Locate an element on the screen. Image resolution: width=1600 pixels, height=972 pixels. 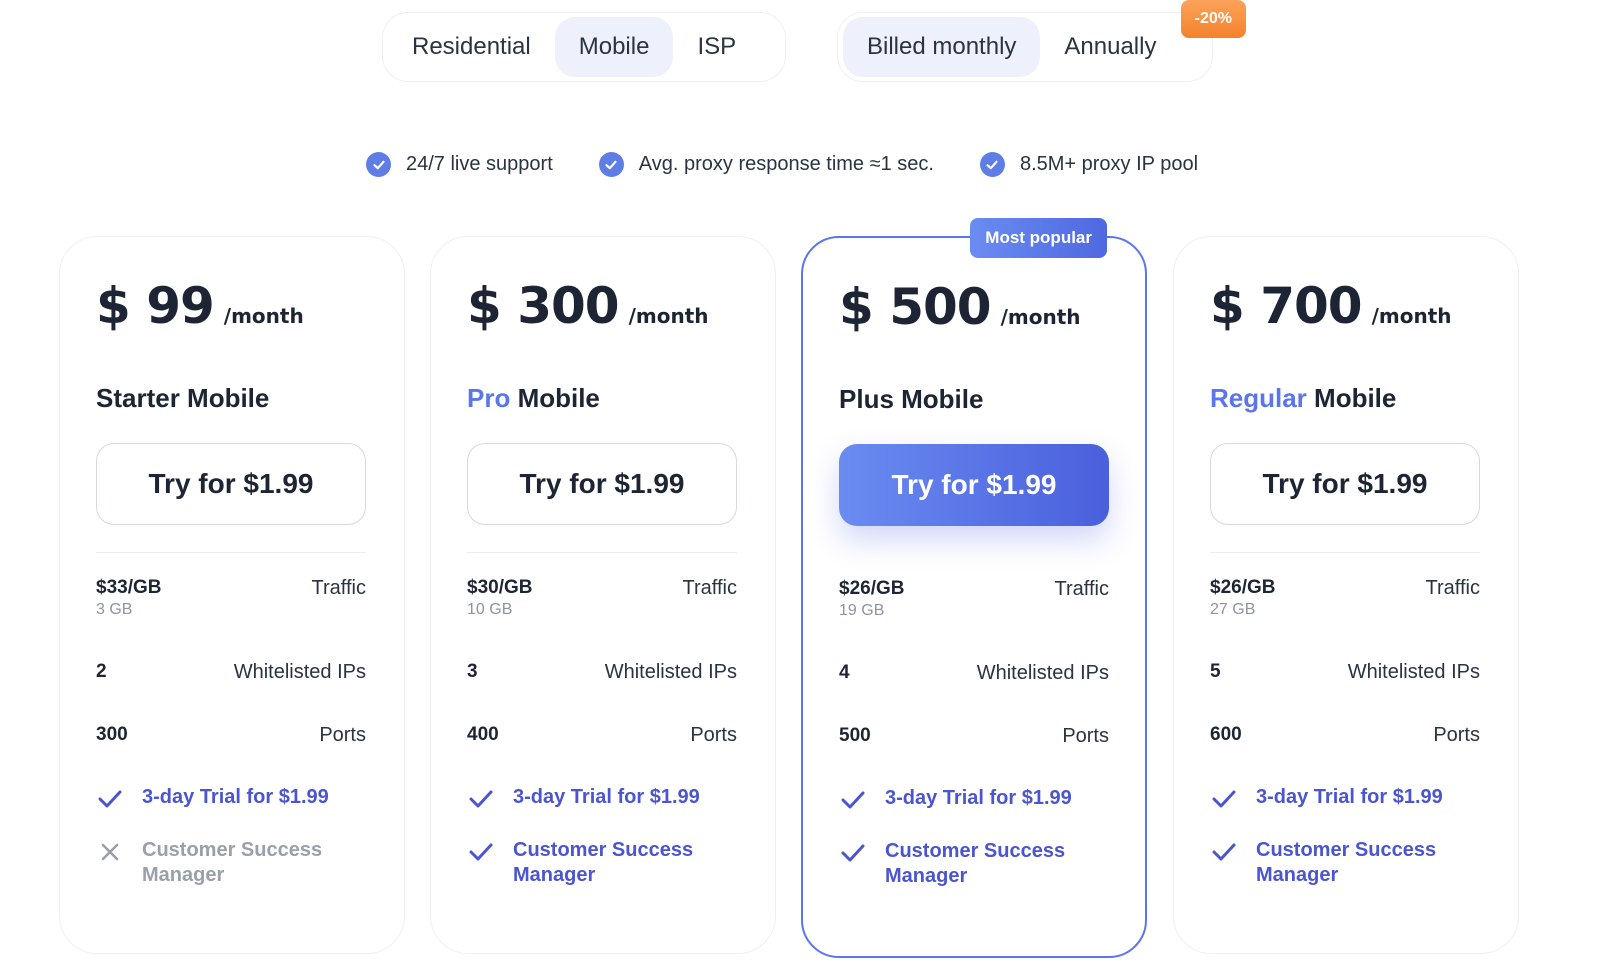
traffic-row: $26/GB 27 GB Traffic is located at coordinates (1345, 598).